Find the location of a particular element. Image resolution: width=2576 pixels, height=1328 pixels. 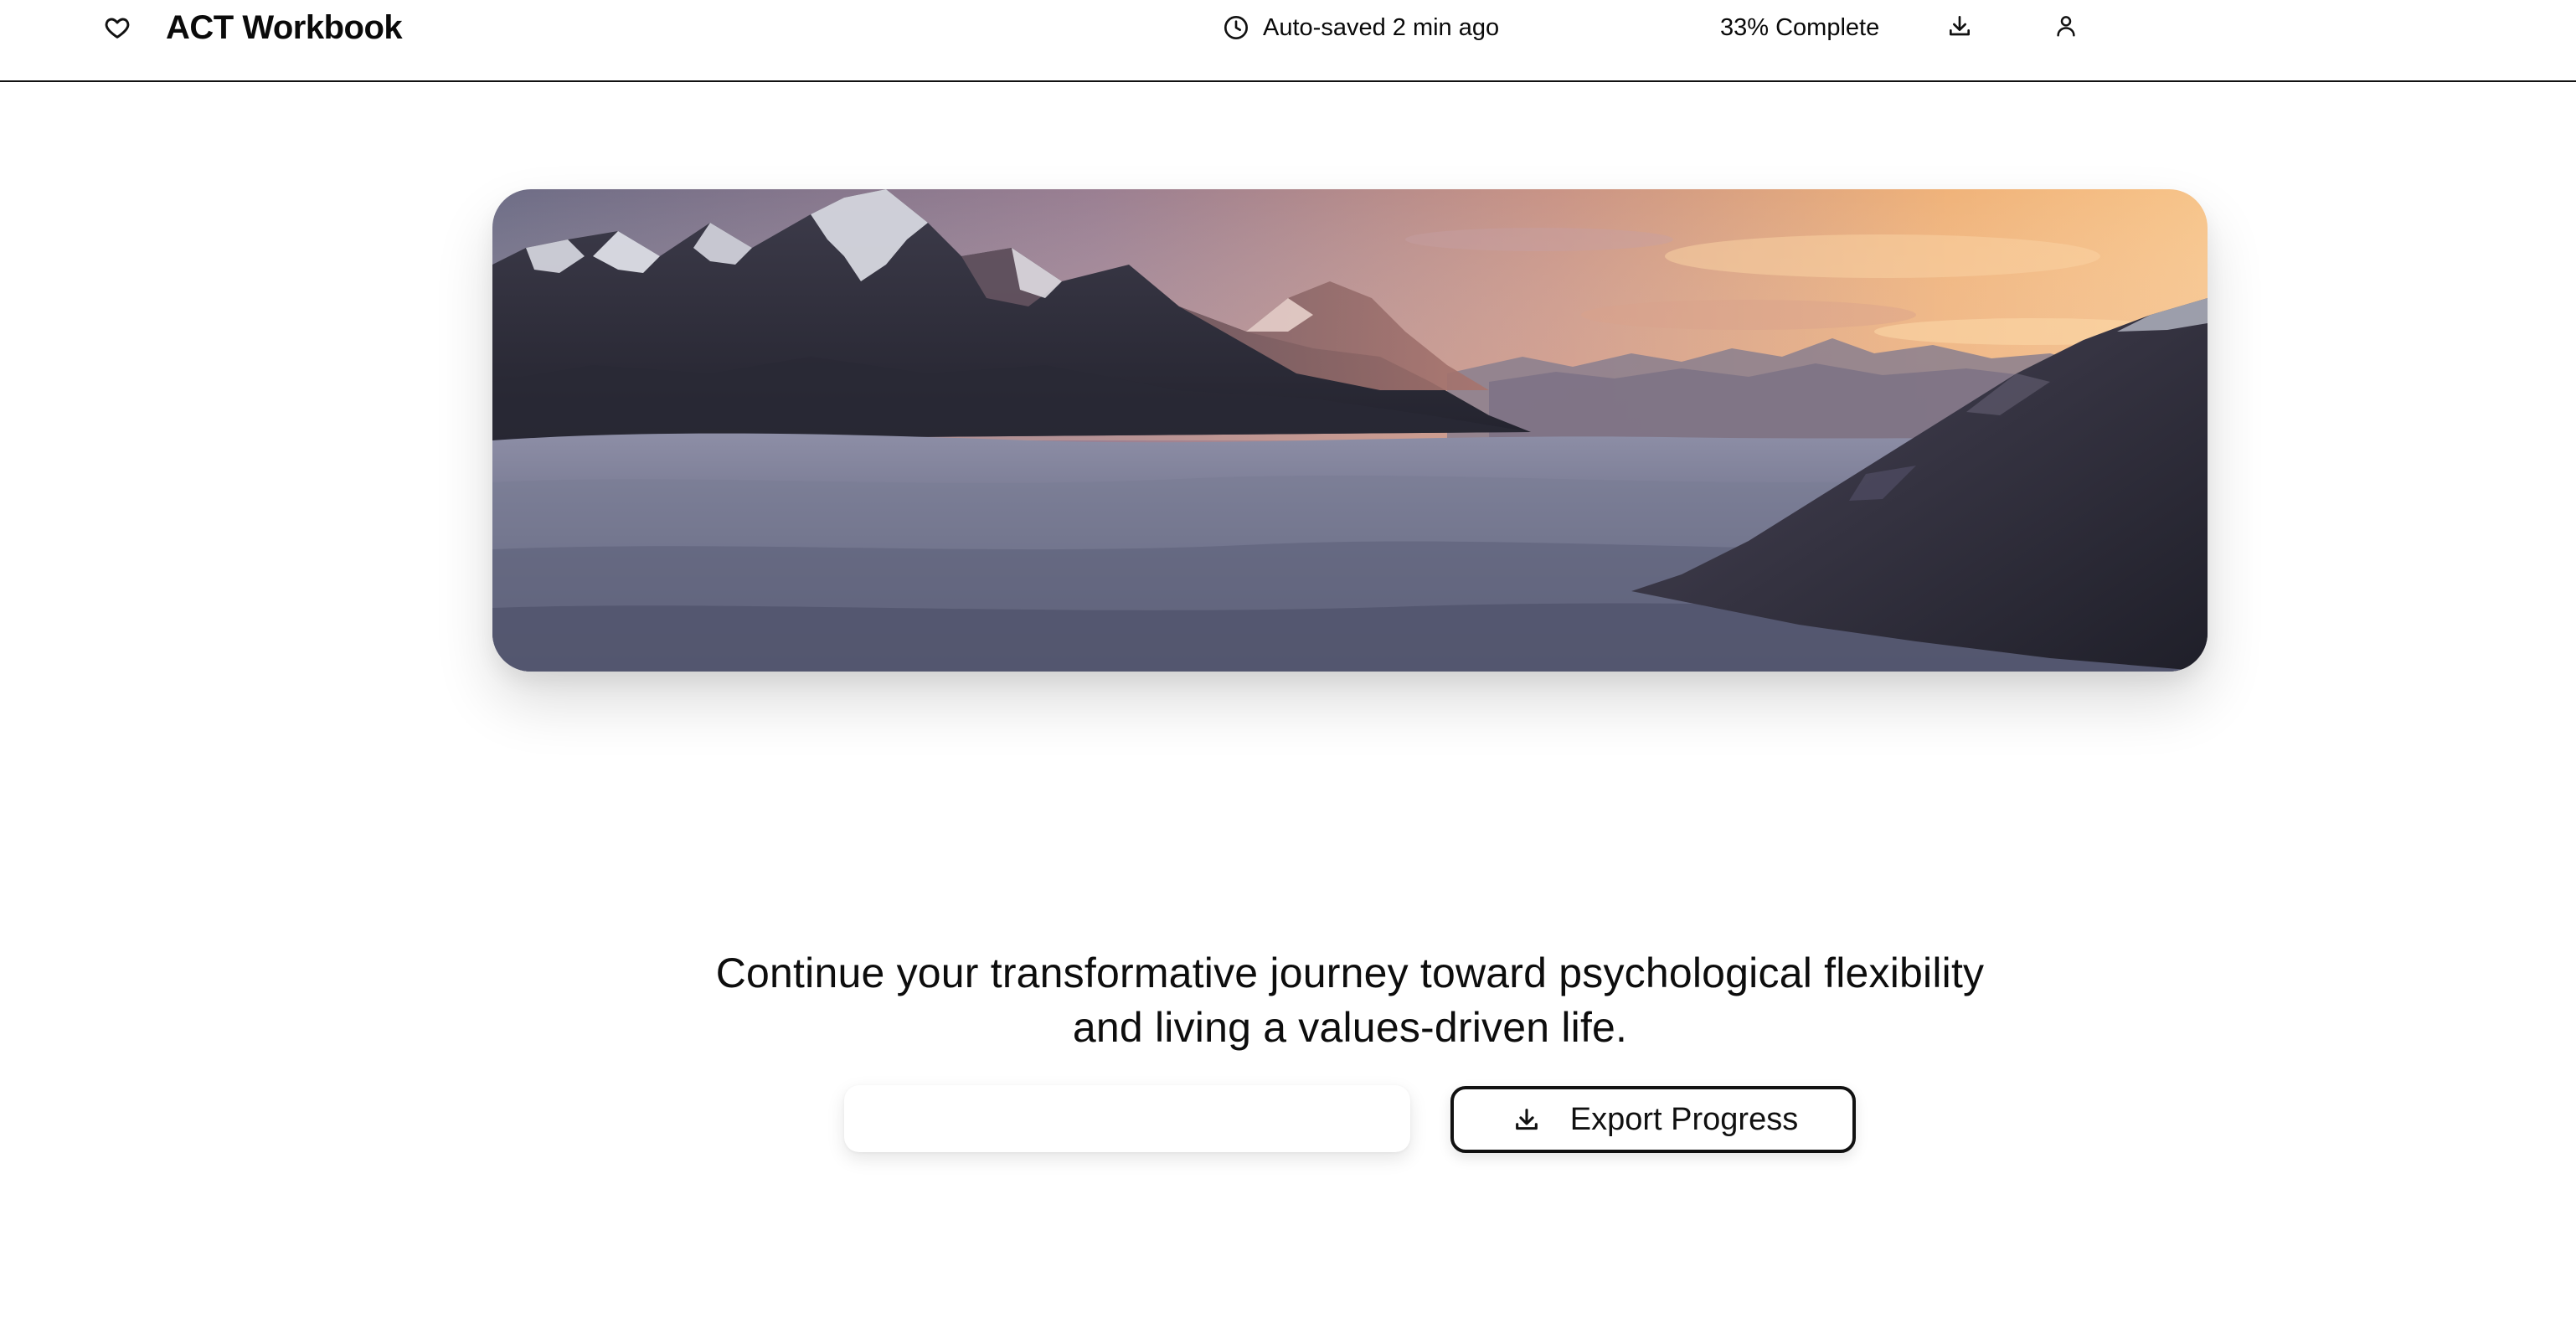

heart-icon is located at coordinates (117, 27).